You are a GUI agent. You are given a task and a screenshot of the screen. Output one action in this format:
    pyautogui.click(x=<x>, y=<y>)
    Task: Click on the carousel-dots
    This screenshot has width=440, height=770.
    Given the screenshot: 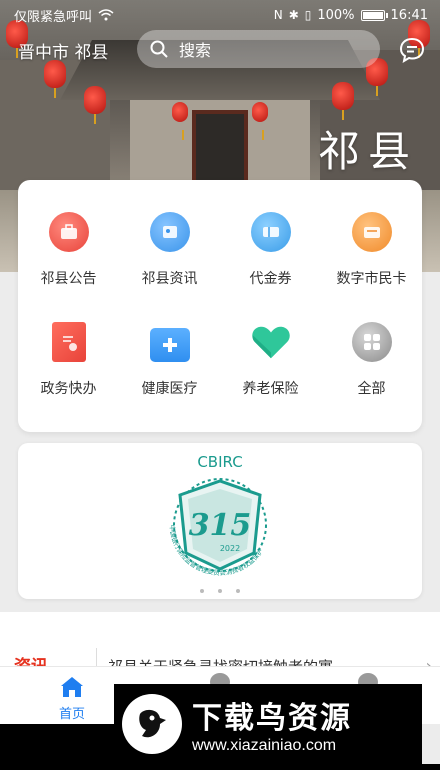 What is the action you would take?
    pyautogui.click(x=220, y=591)
    